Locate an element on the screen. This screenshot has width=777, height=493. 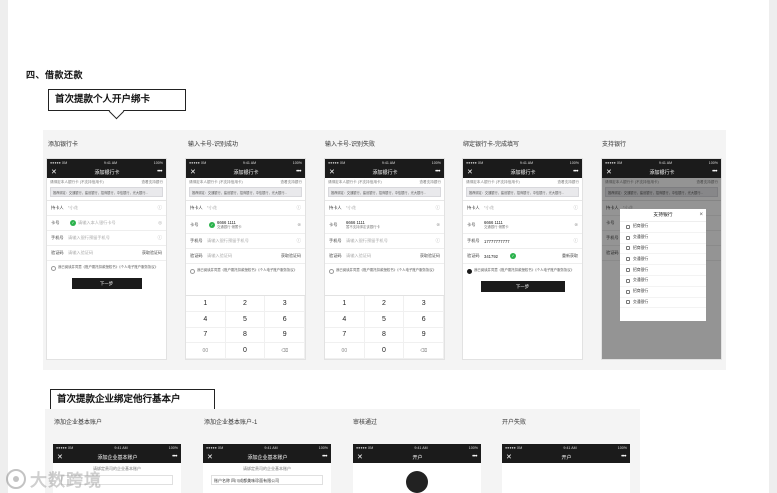
phone-input: 17777777777 is located at coordinates (529, 241).